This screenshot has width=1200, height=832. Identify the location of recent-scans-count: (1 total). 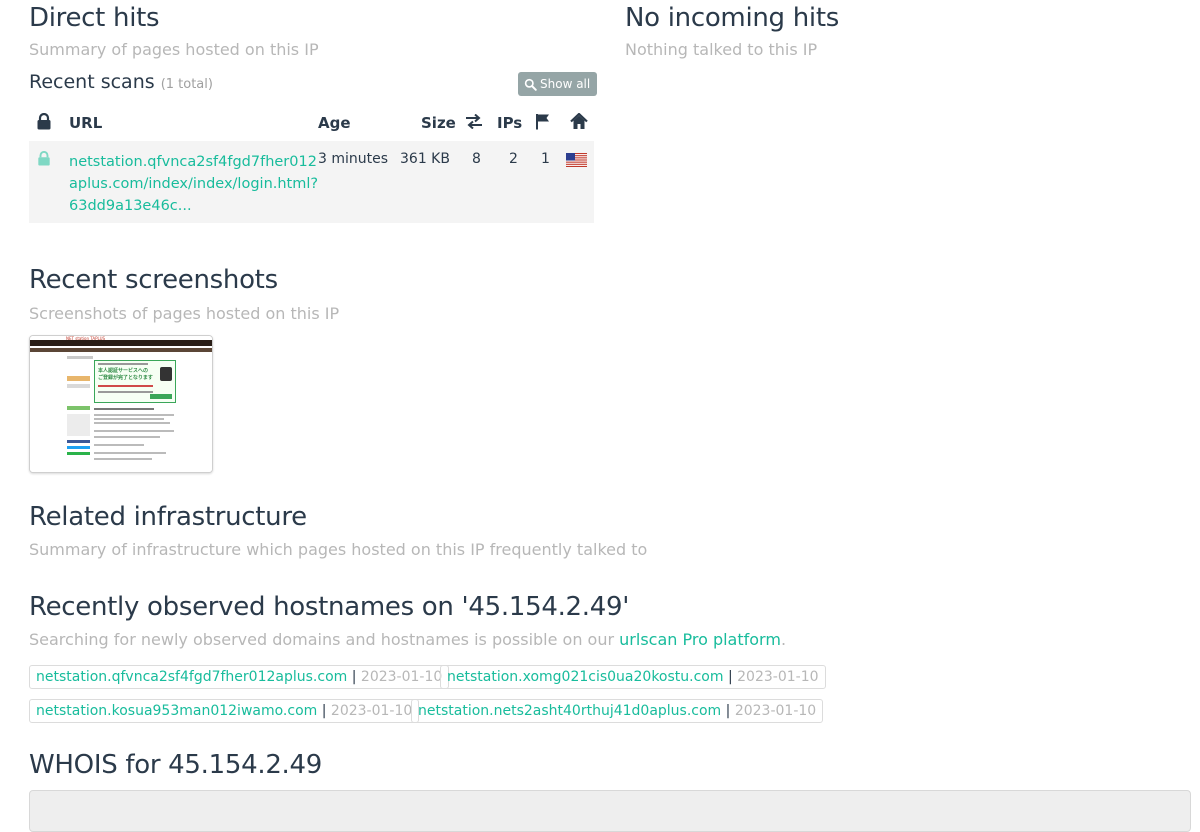
(186, 84).